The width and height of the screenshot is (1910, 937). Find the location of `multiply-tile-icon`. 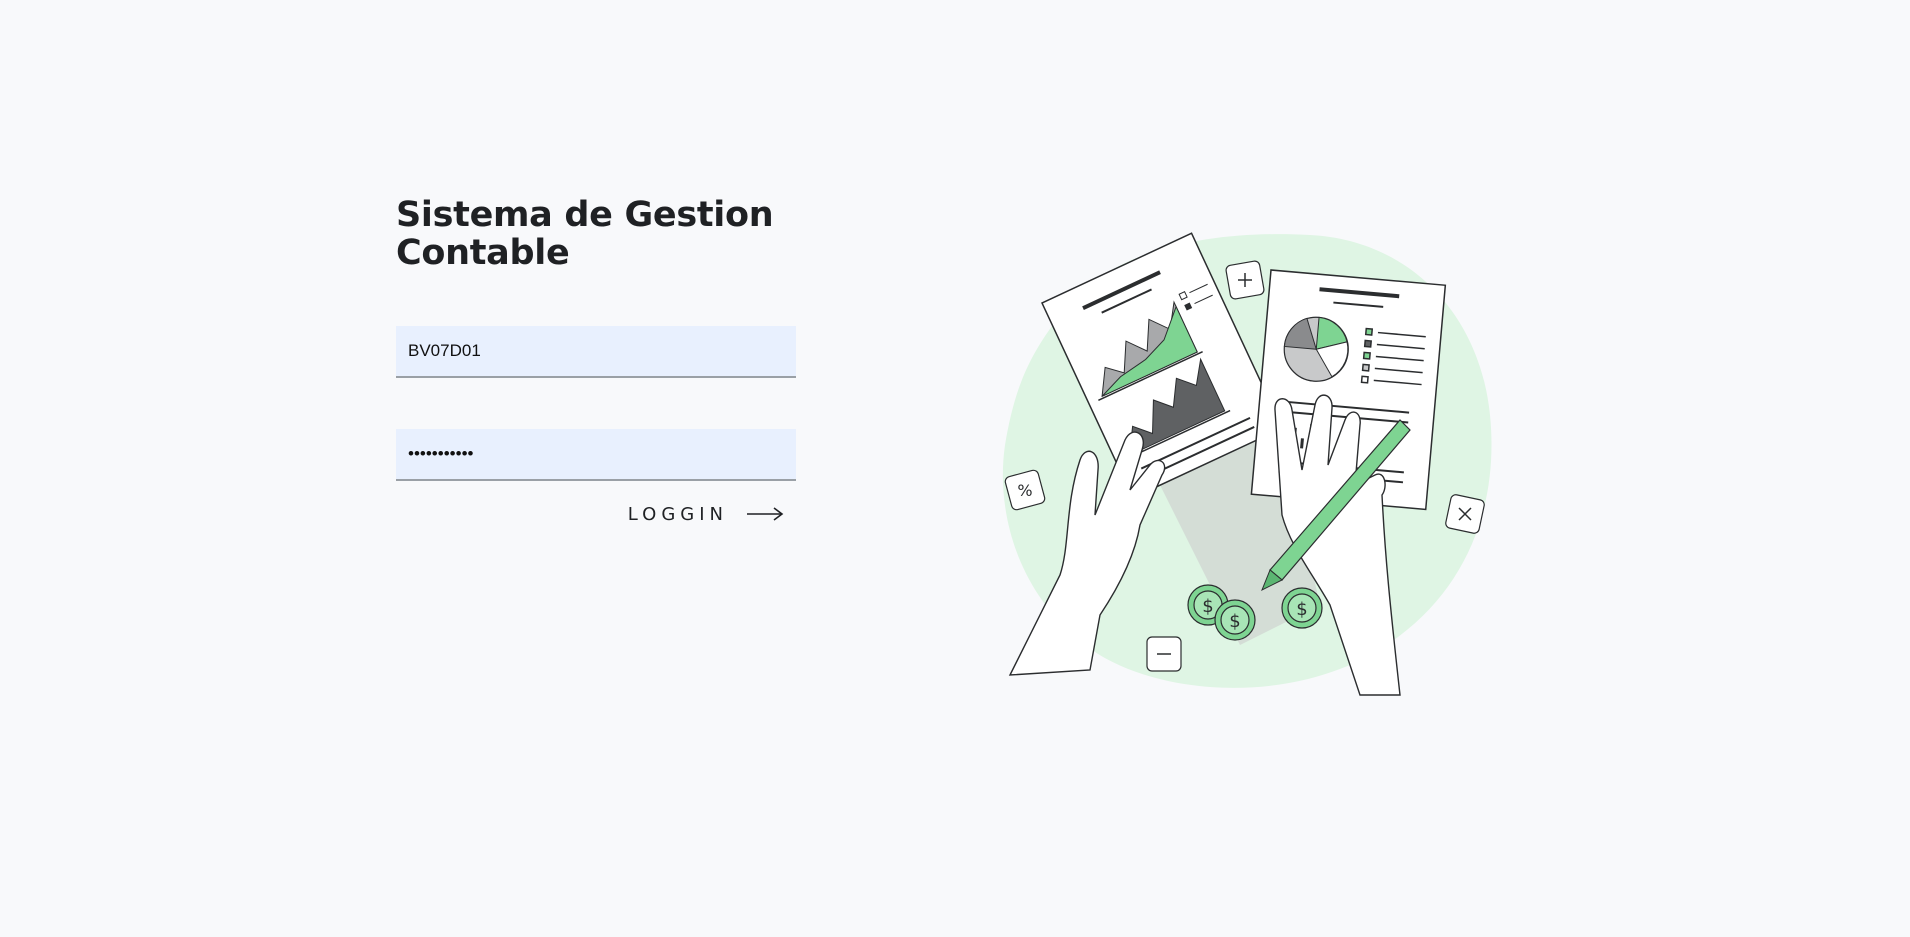

multiply-tile-icon is located at coordinates (1465, 514).